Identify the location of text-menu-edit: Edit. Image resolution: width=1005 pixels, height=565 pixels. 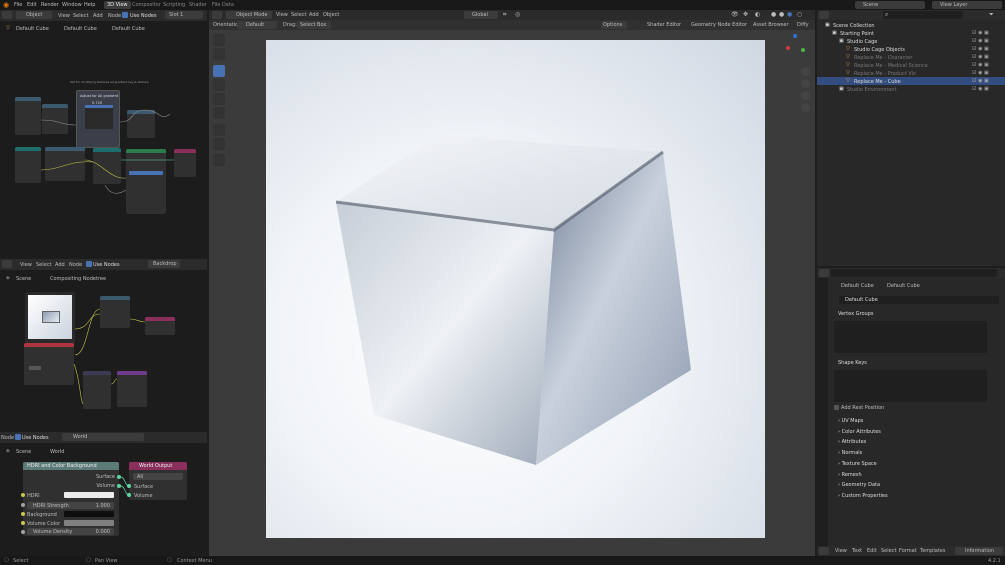
(872, 551).